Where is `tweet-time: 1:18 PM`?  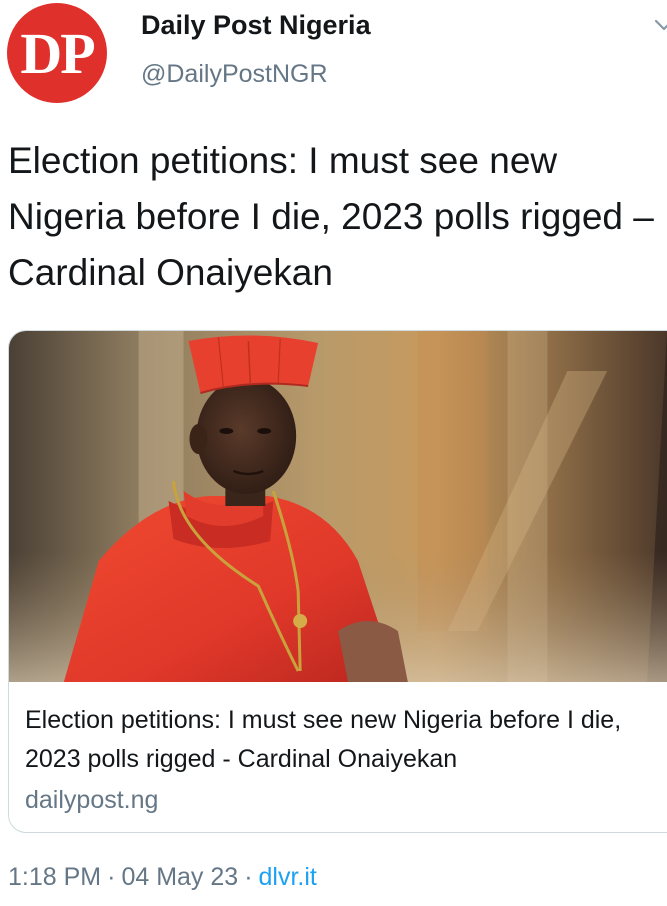
tweet-time: 1:18 PM is located at coordinates (54, 877).